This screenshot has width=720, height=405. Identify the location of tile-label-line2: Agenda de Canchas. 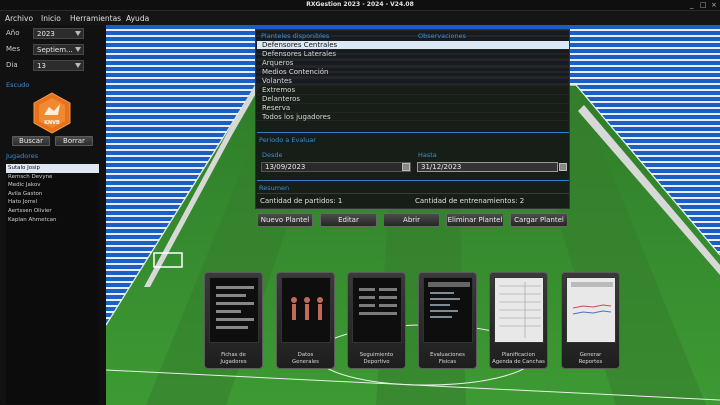
(518, 361).